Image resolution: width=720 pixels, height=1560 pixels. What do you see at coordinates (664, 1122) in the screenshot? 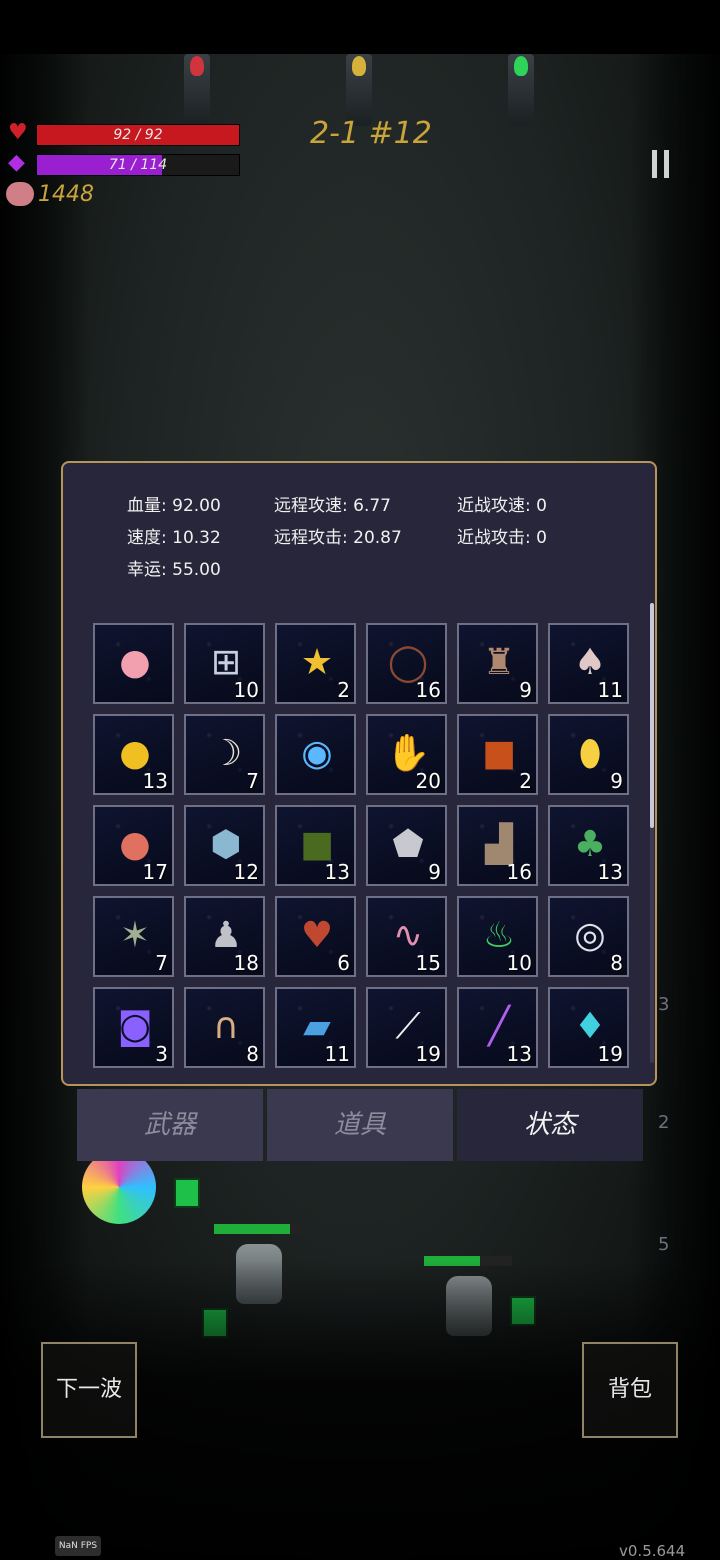
I see `ghost-count: 2` at bounding box center [664, 1122].